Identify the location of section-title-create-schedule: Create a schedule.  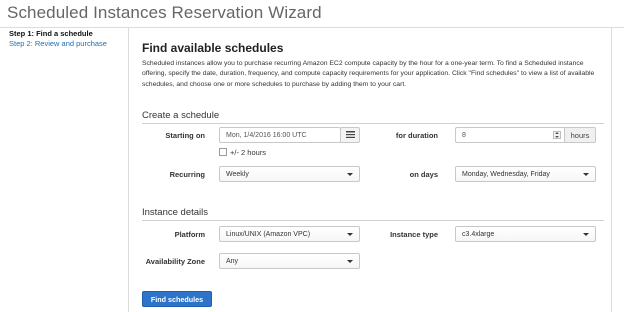
(181, 115).